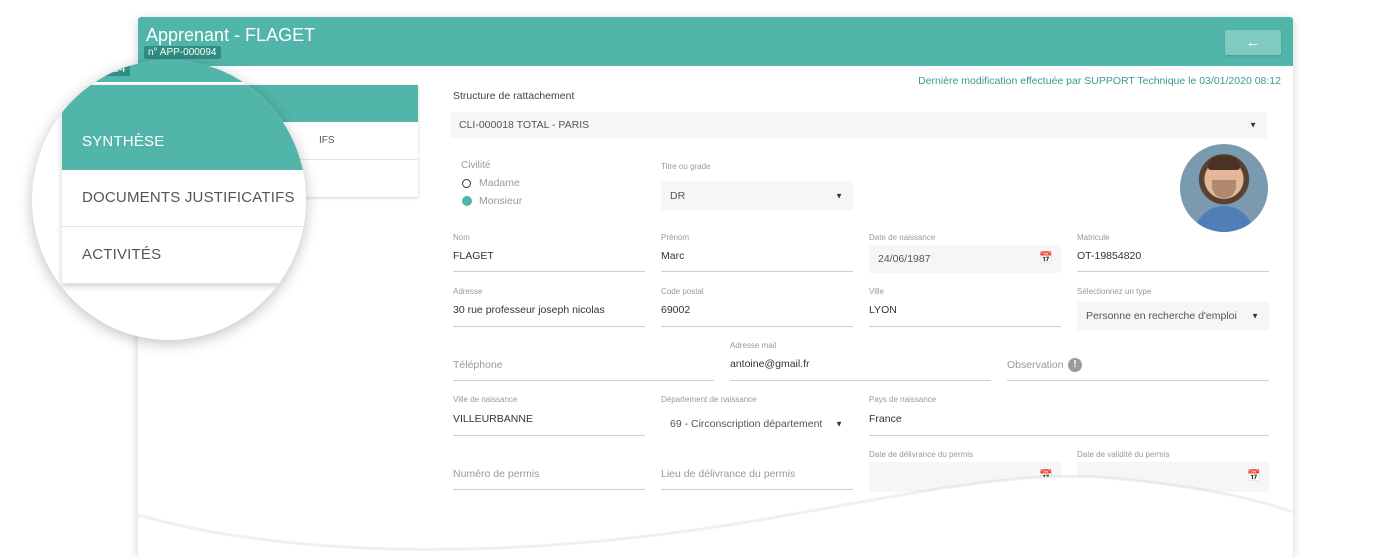 This screenshot has height=557, width=1380. What do you see at coordinates (860, 380) in the screenshot?
I see `email-underline` at bounding box center [860, 380].